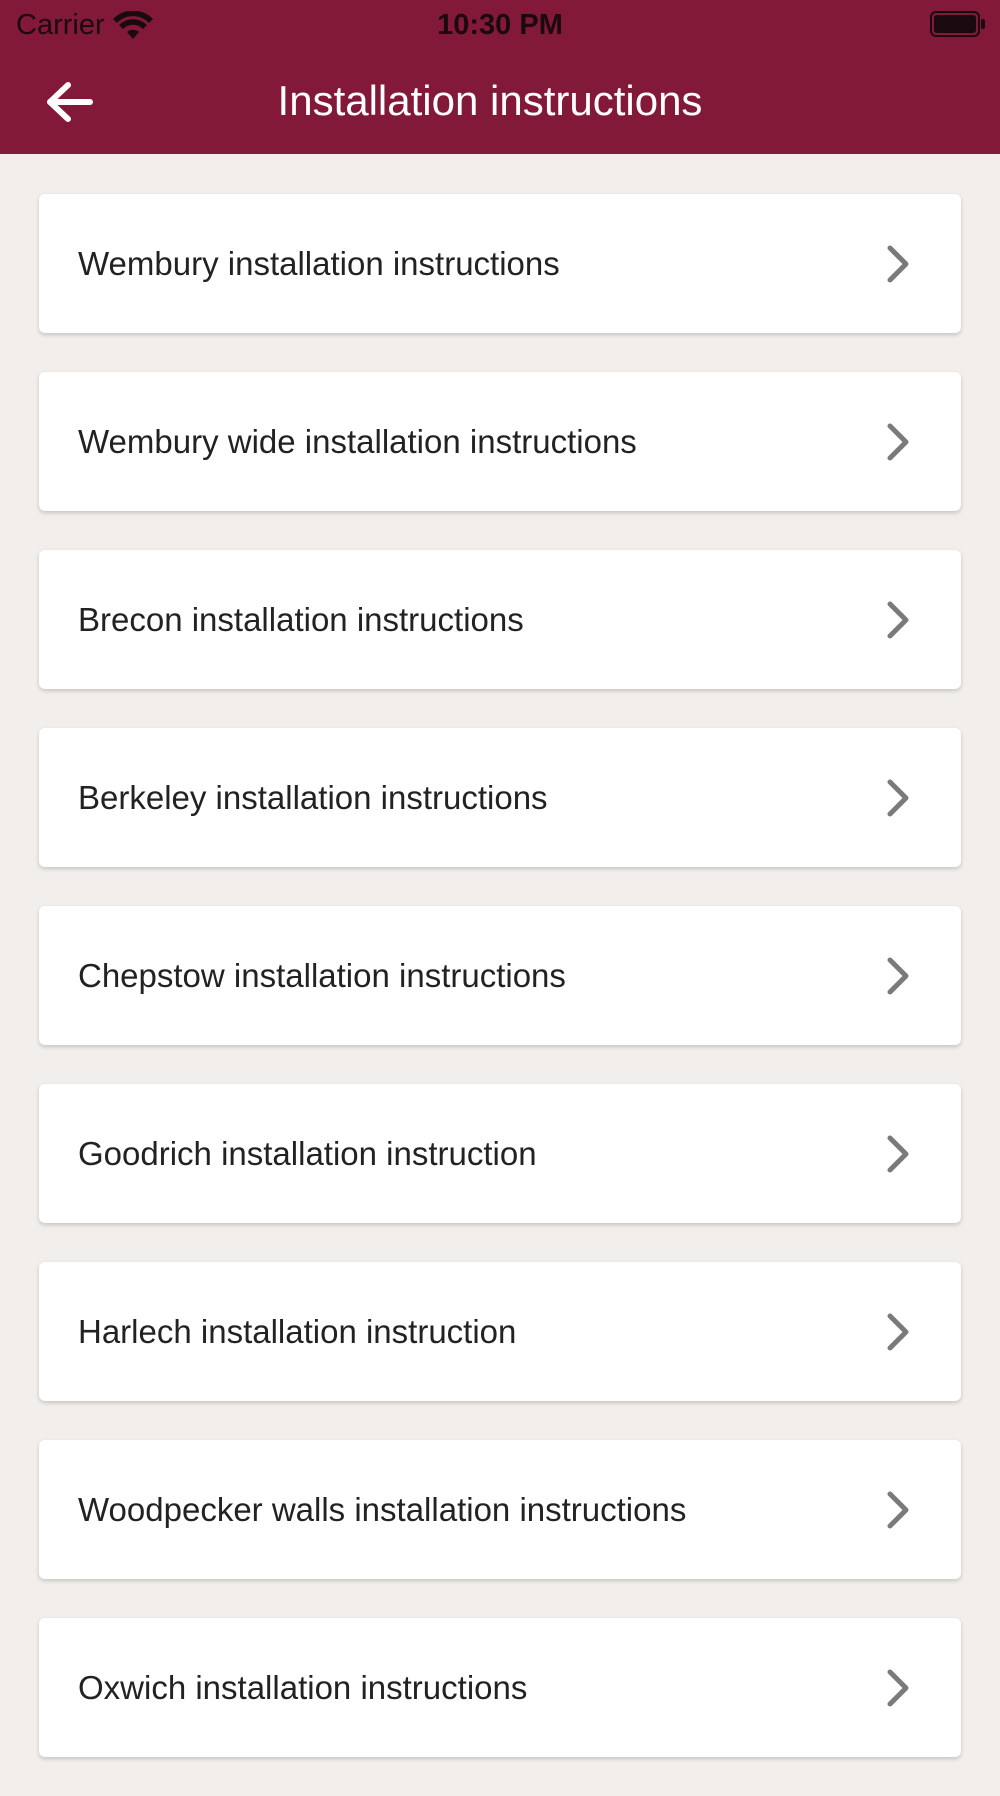 This screenshot has height=1796, width=1000. Describe the element at coordinates (322, 975) in the screenshot. I see `list-item-label: Chepstow installation instructions` at that location.